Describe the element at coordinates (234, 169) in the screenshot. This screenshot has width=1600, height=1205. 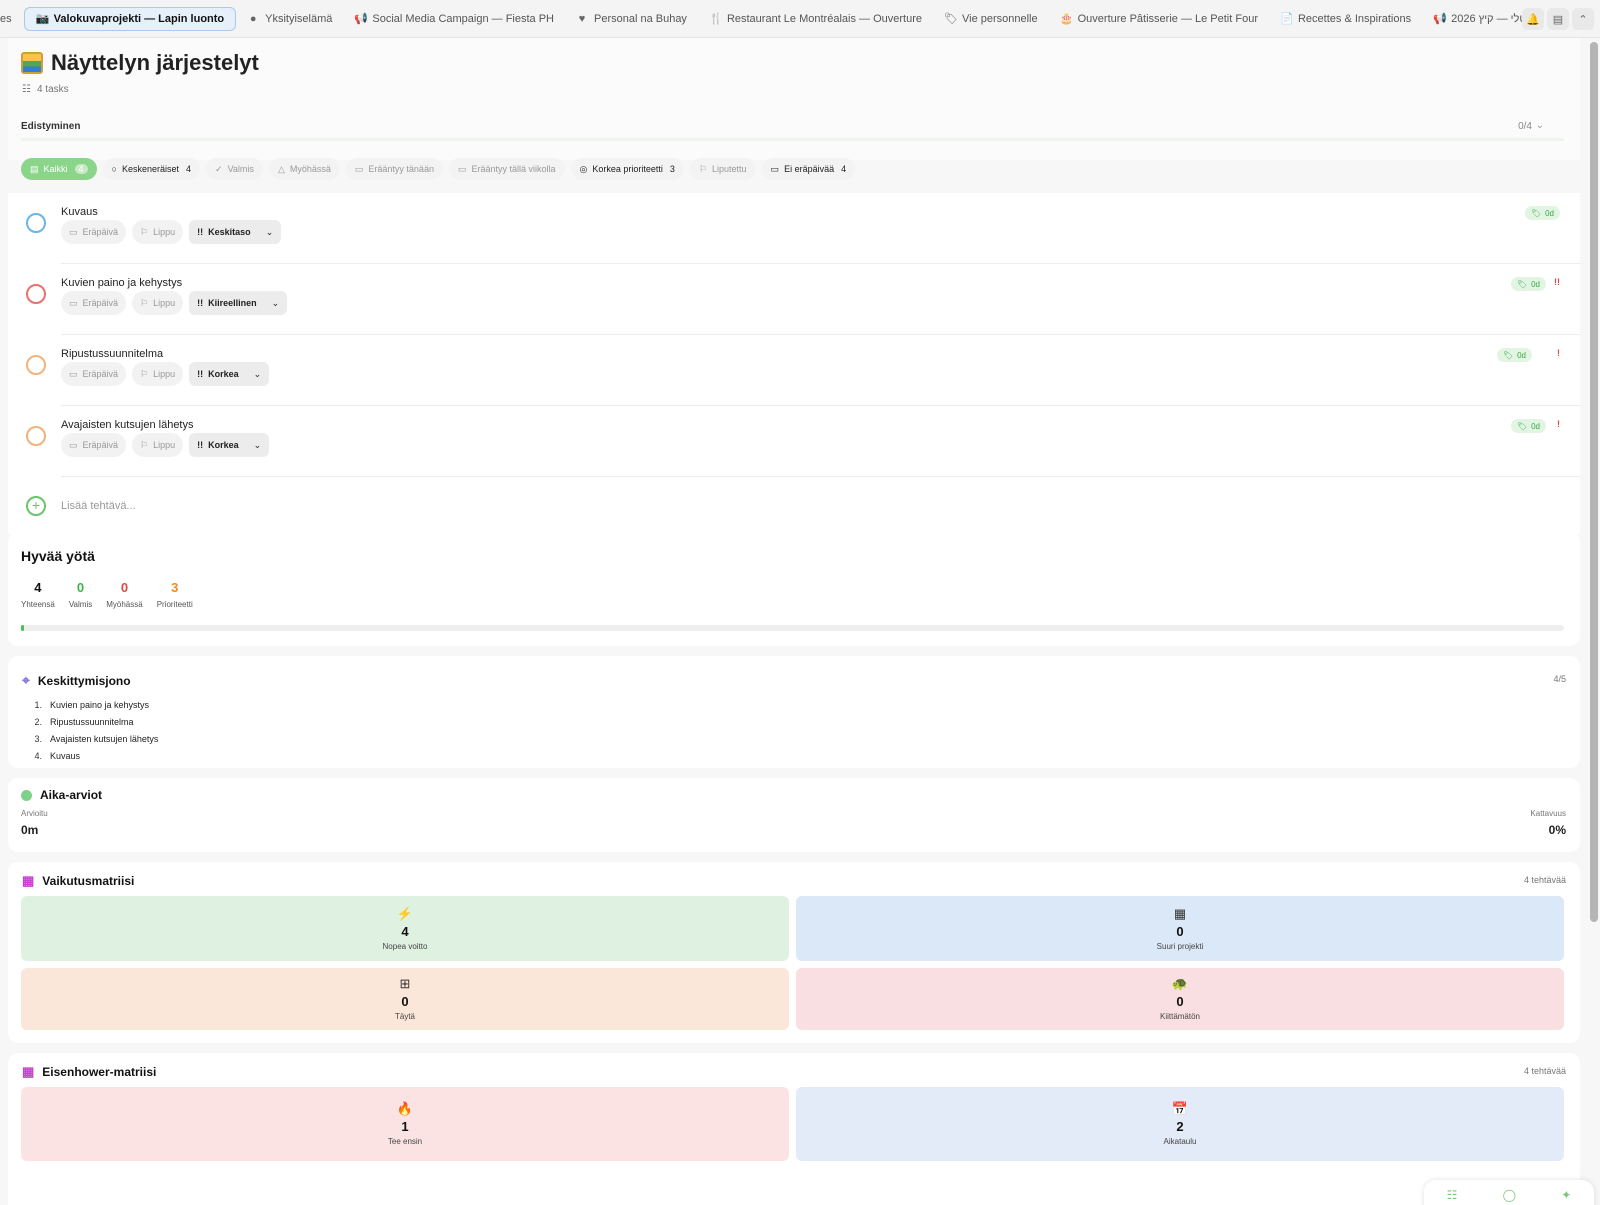
I see `filter-chip-2: ✓ Valmis` at that location.